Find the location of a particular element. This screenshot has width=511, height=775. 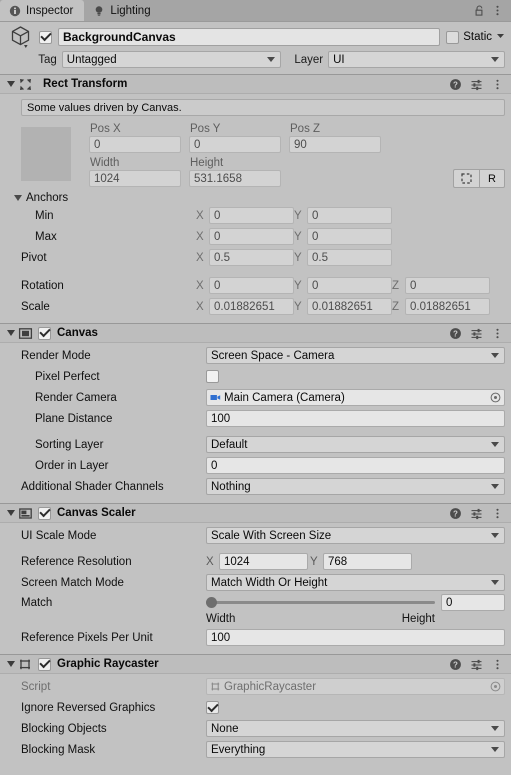

scale-y-field: 0.01882651 is located at coordinates (349, 306).